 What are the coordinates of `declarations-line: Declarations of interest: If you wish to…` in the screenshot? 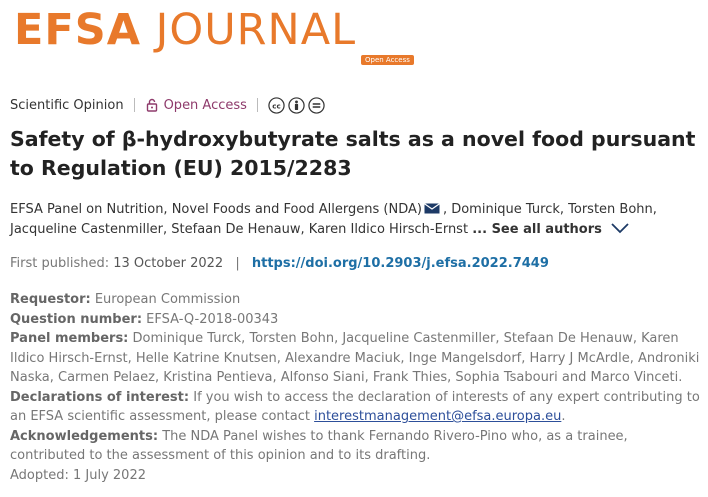 It's located at (355, 407).